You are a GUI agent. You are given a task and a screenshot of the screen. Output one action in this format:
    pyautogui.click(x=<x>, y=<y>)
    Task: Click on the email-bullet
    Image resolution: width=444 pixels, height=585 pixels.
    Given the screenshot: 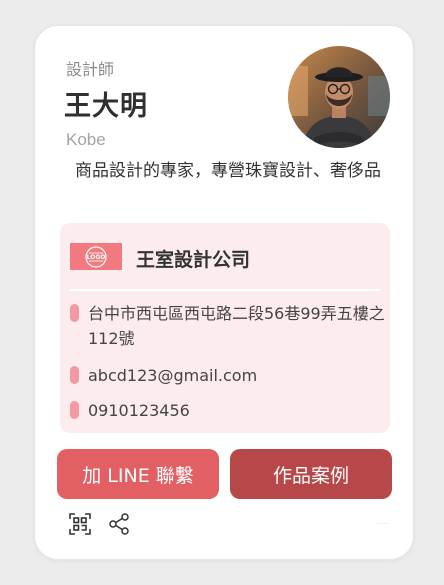 What is the action you would take?
    pyautogui.click(x=74, y=375)
    